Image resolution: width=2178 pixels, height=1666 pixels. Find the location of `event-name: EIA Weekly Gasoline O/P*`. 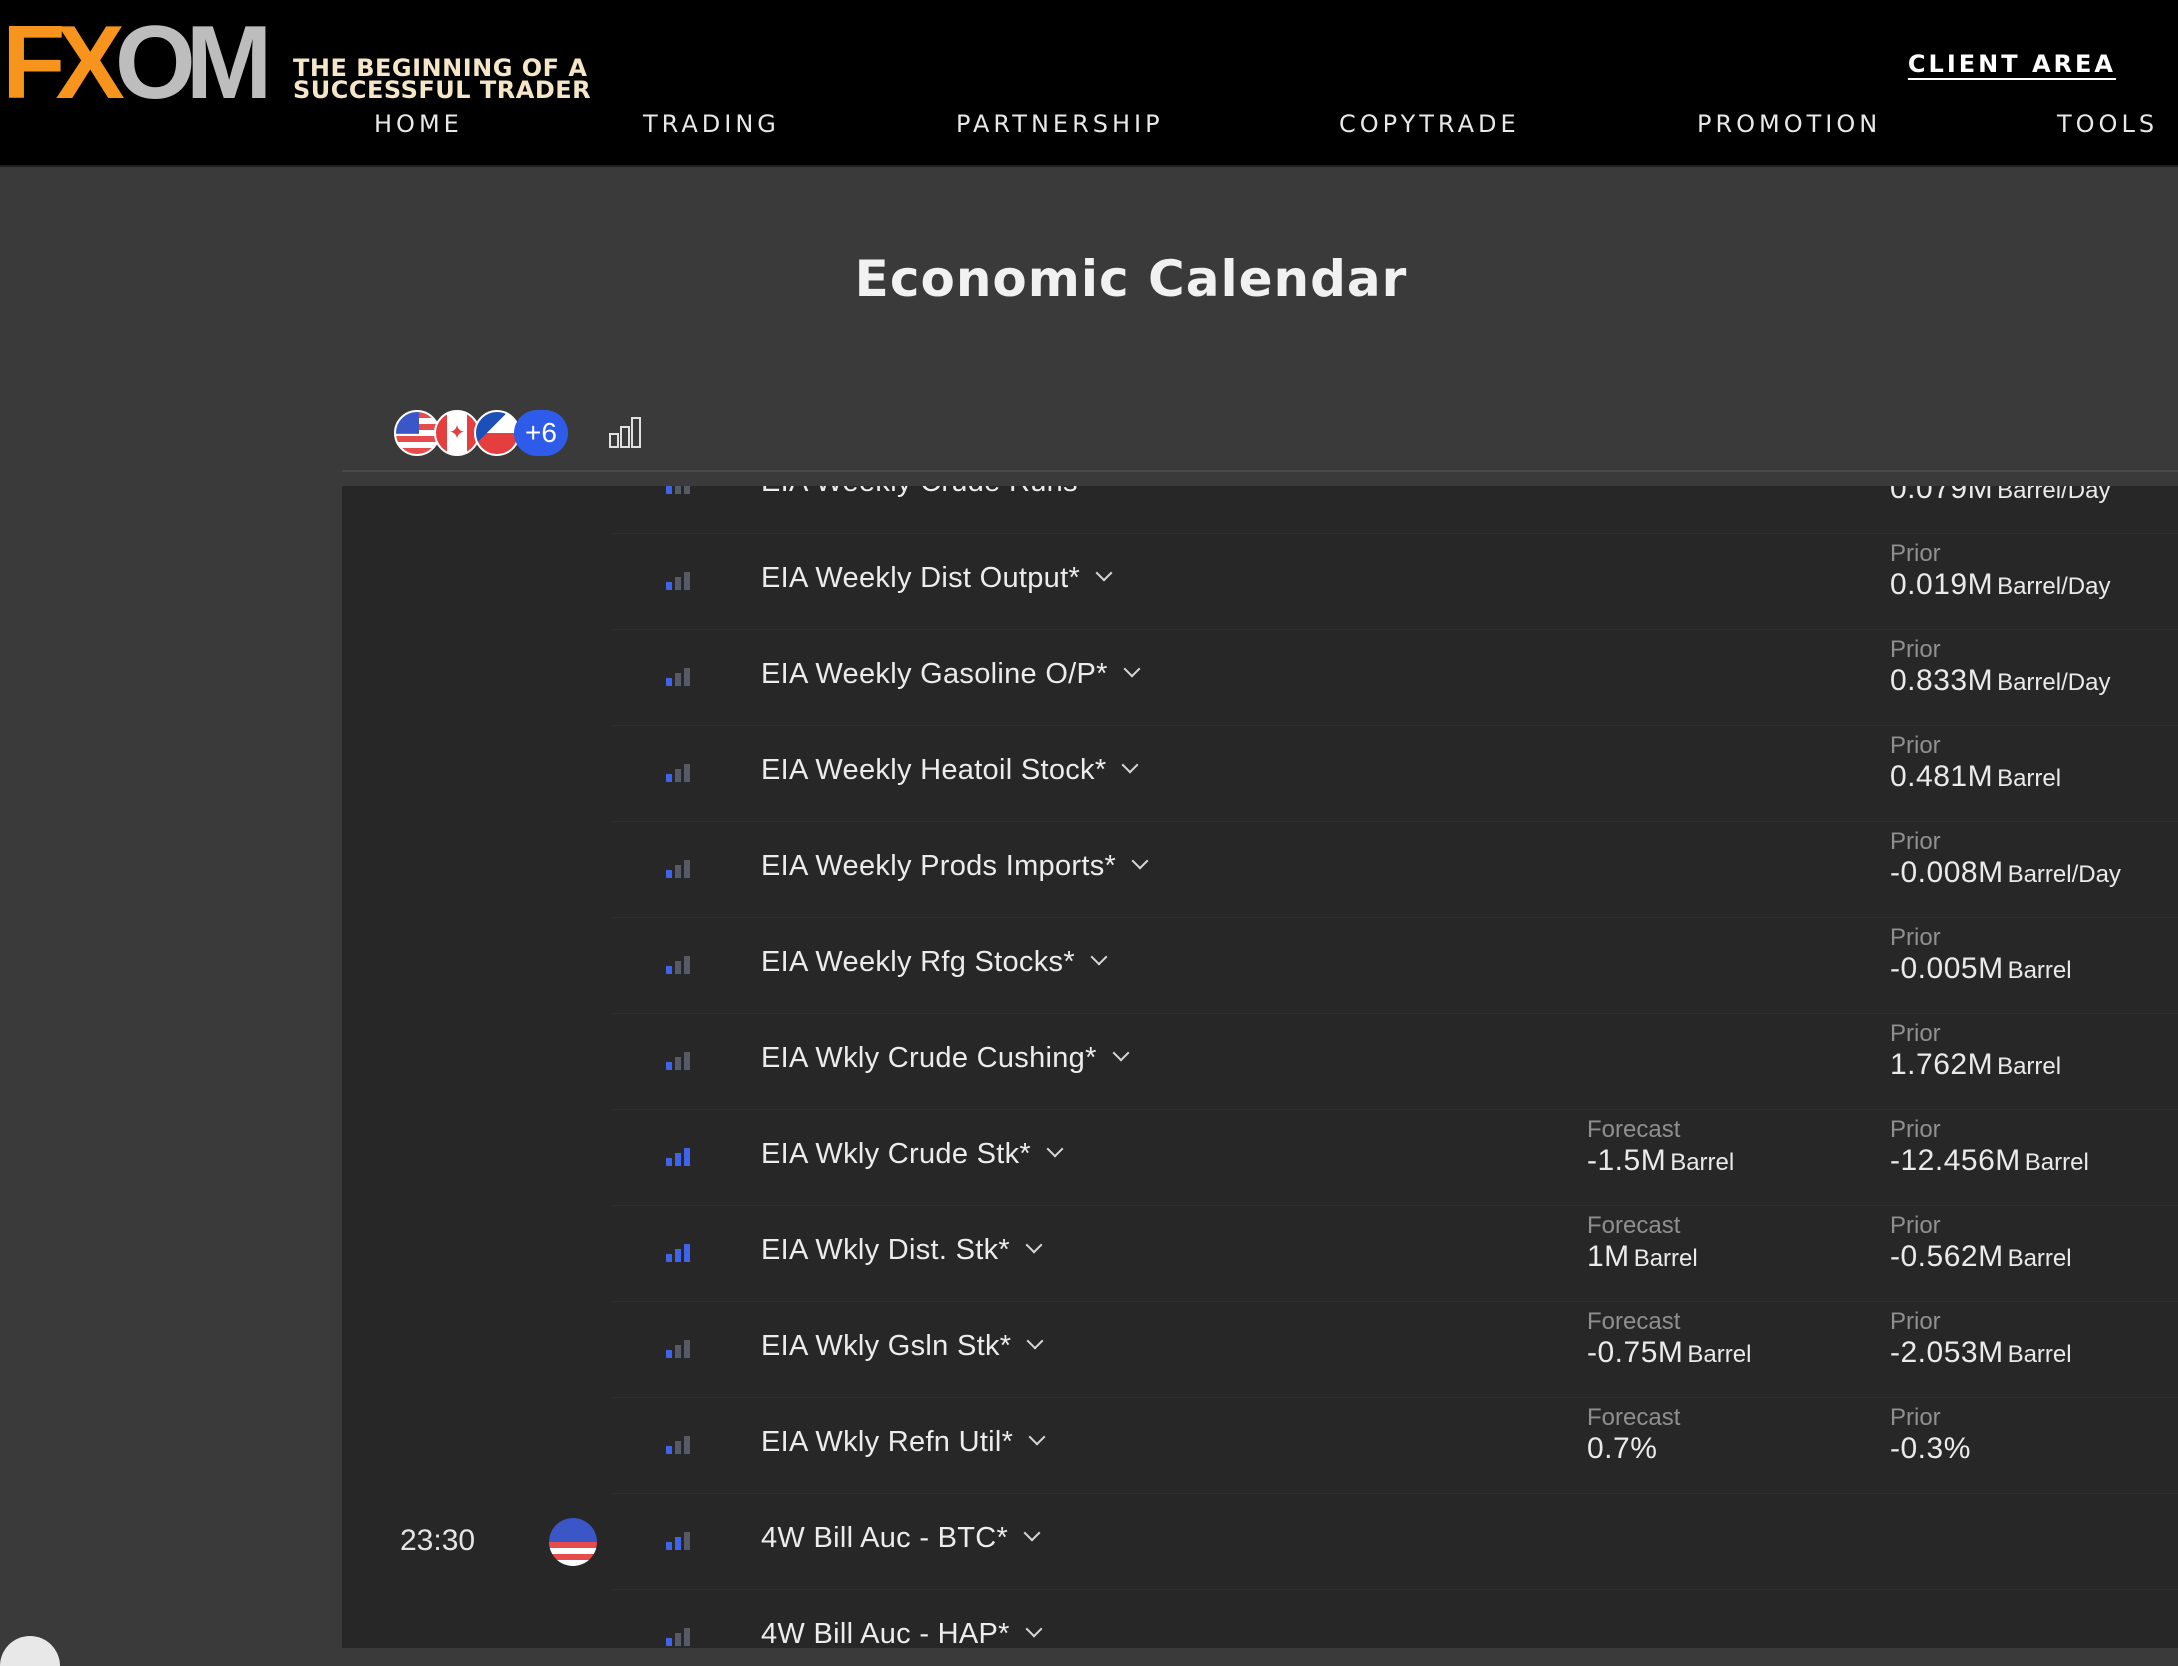

event-name: EIA Weekly Gasoline O/P* is located at coordinates (951, 674).